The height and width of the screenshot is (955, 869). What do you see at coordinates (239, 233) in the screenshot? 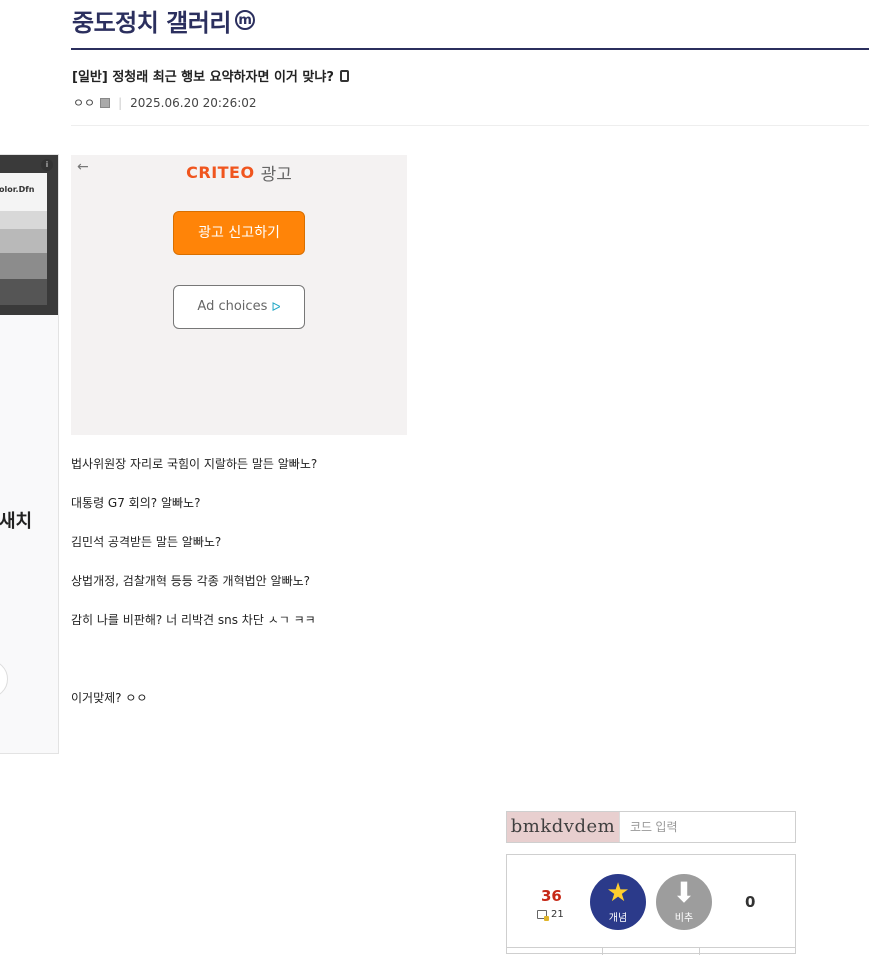
I see `report-ad-button: 광고 신고하기` at bounding box center [239, 233].